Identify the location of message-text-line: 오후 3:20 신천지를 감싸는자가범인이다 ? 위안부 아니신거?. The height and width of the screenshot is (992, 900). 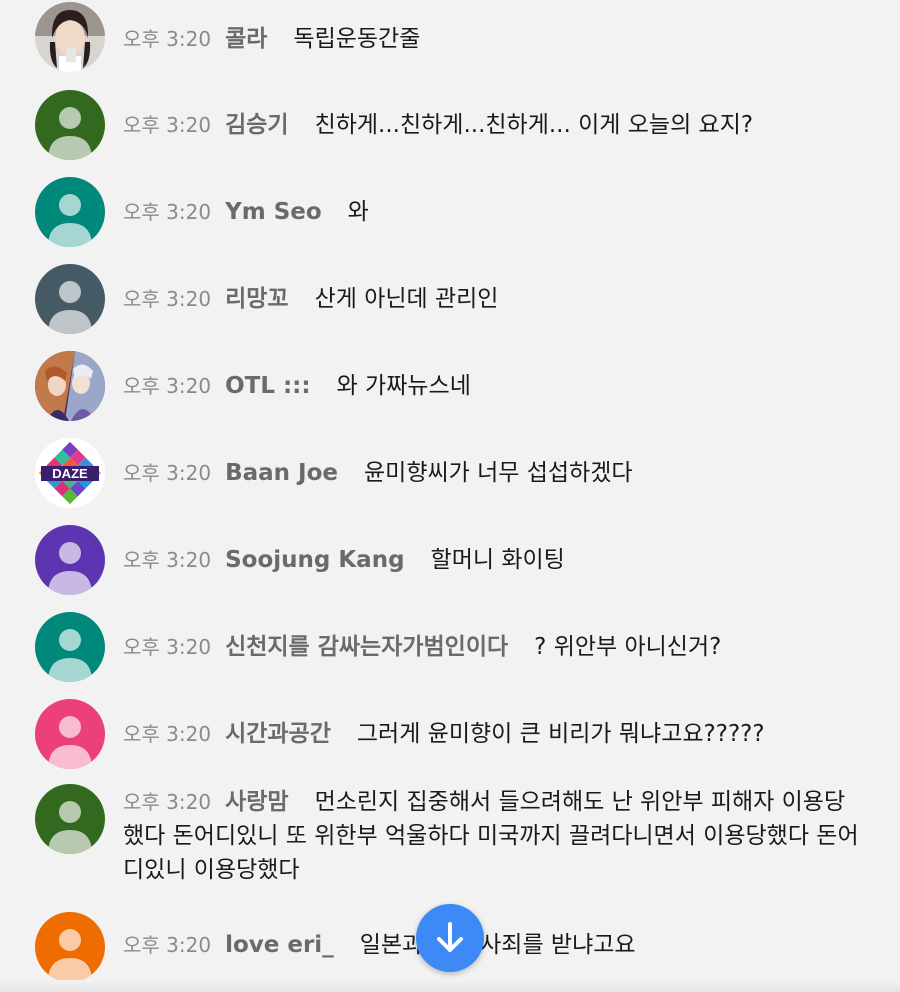
(491, 647).